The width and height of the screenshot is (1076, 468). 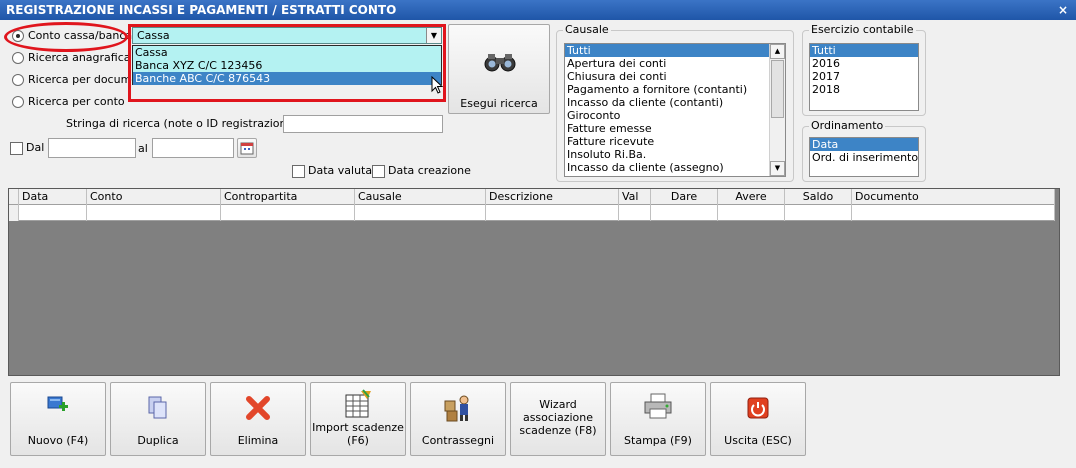 I want to click on column-header: Data, so click(x=53, y=197).